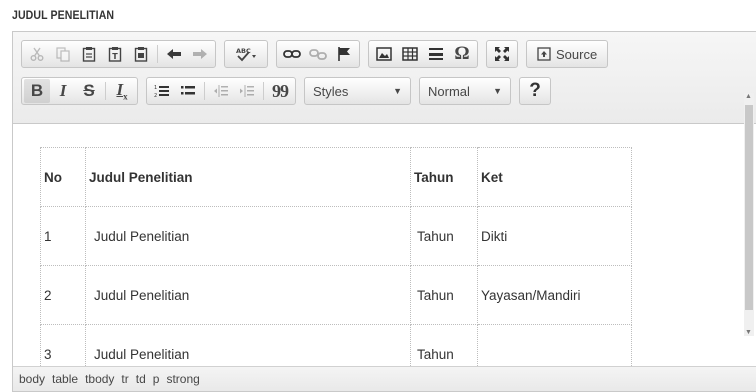  What do you see at coordinates (122, 91) in the screenshot?
I see `remove-format-button: Ix` at bounding box center [122, 91].